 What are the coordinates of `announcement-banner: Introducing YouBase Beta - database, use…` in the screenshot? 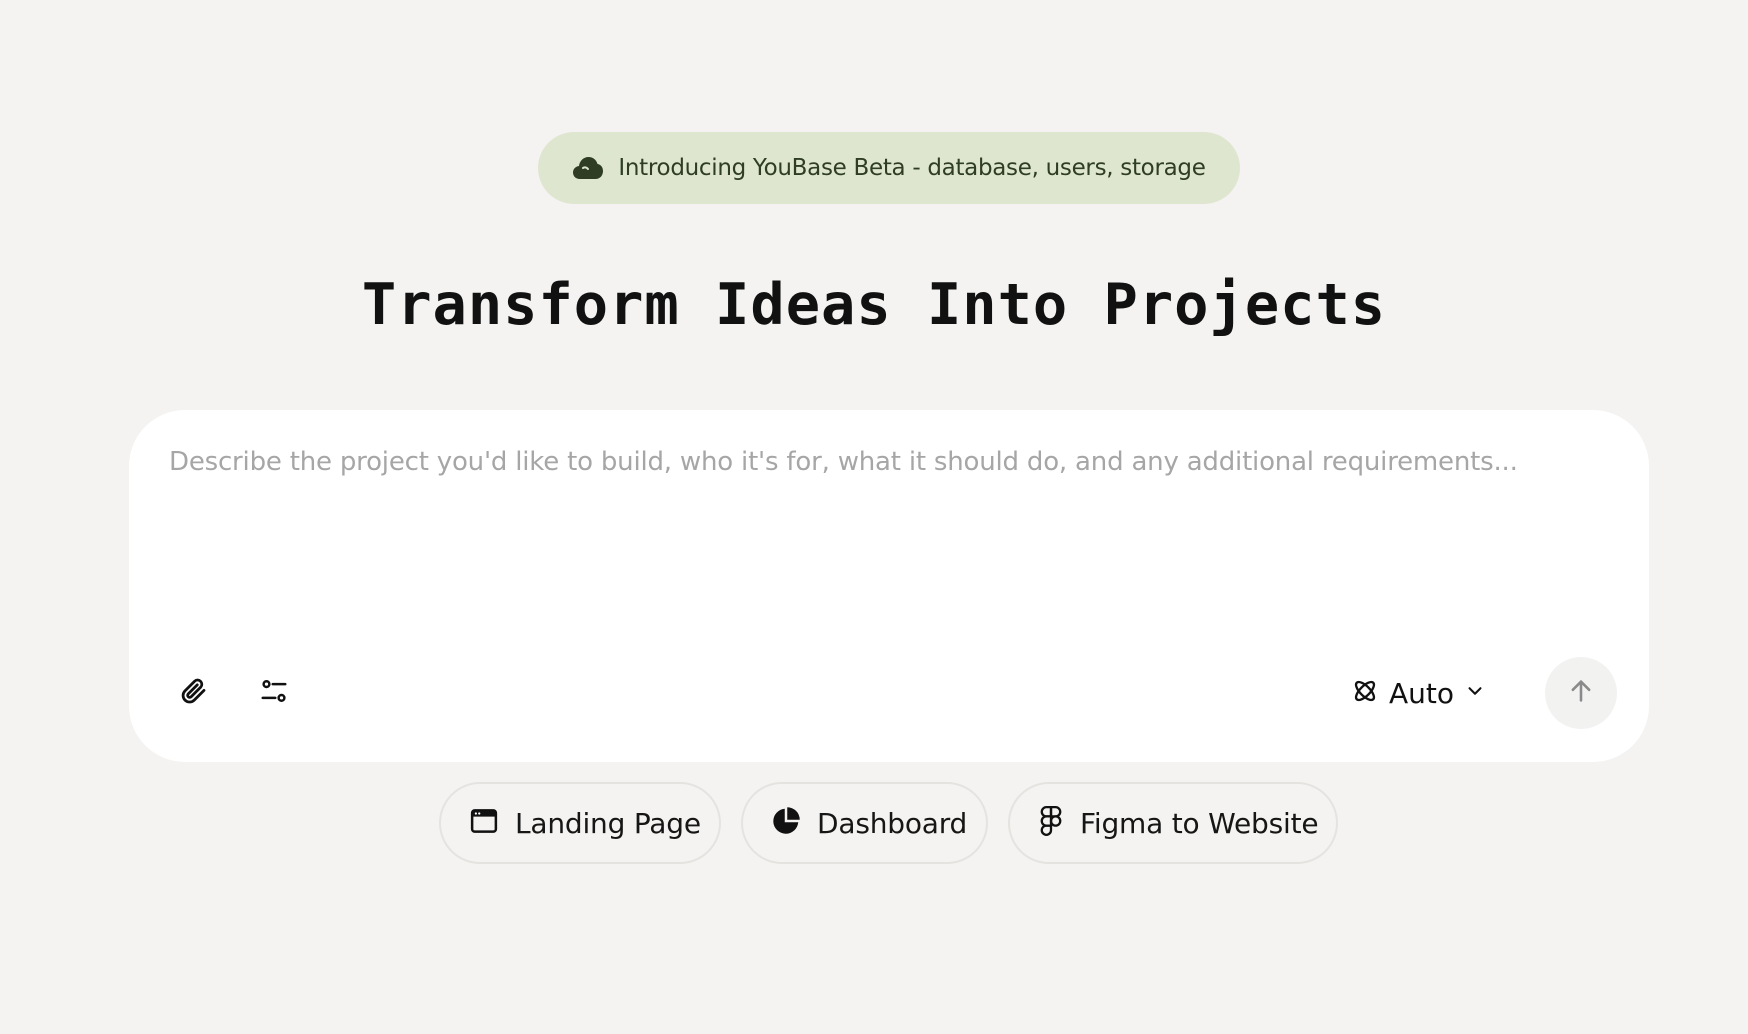 It's located at (889, 168).